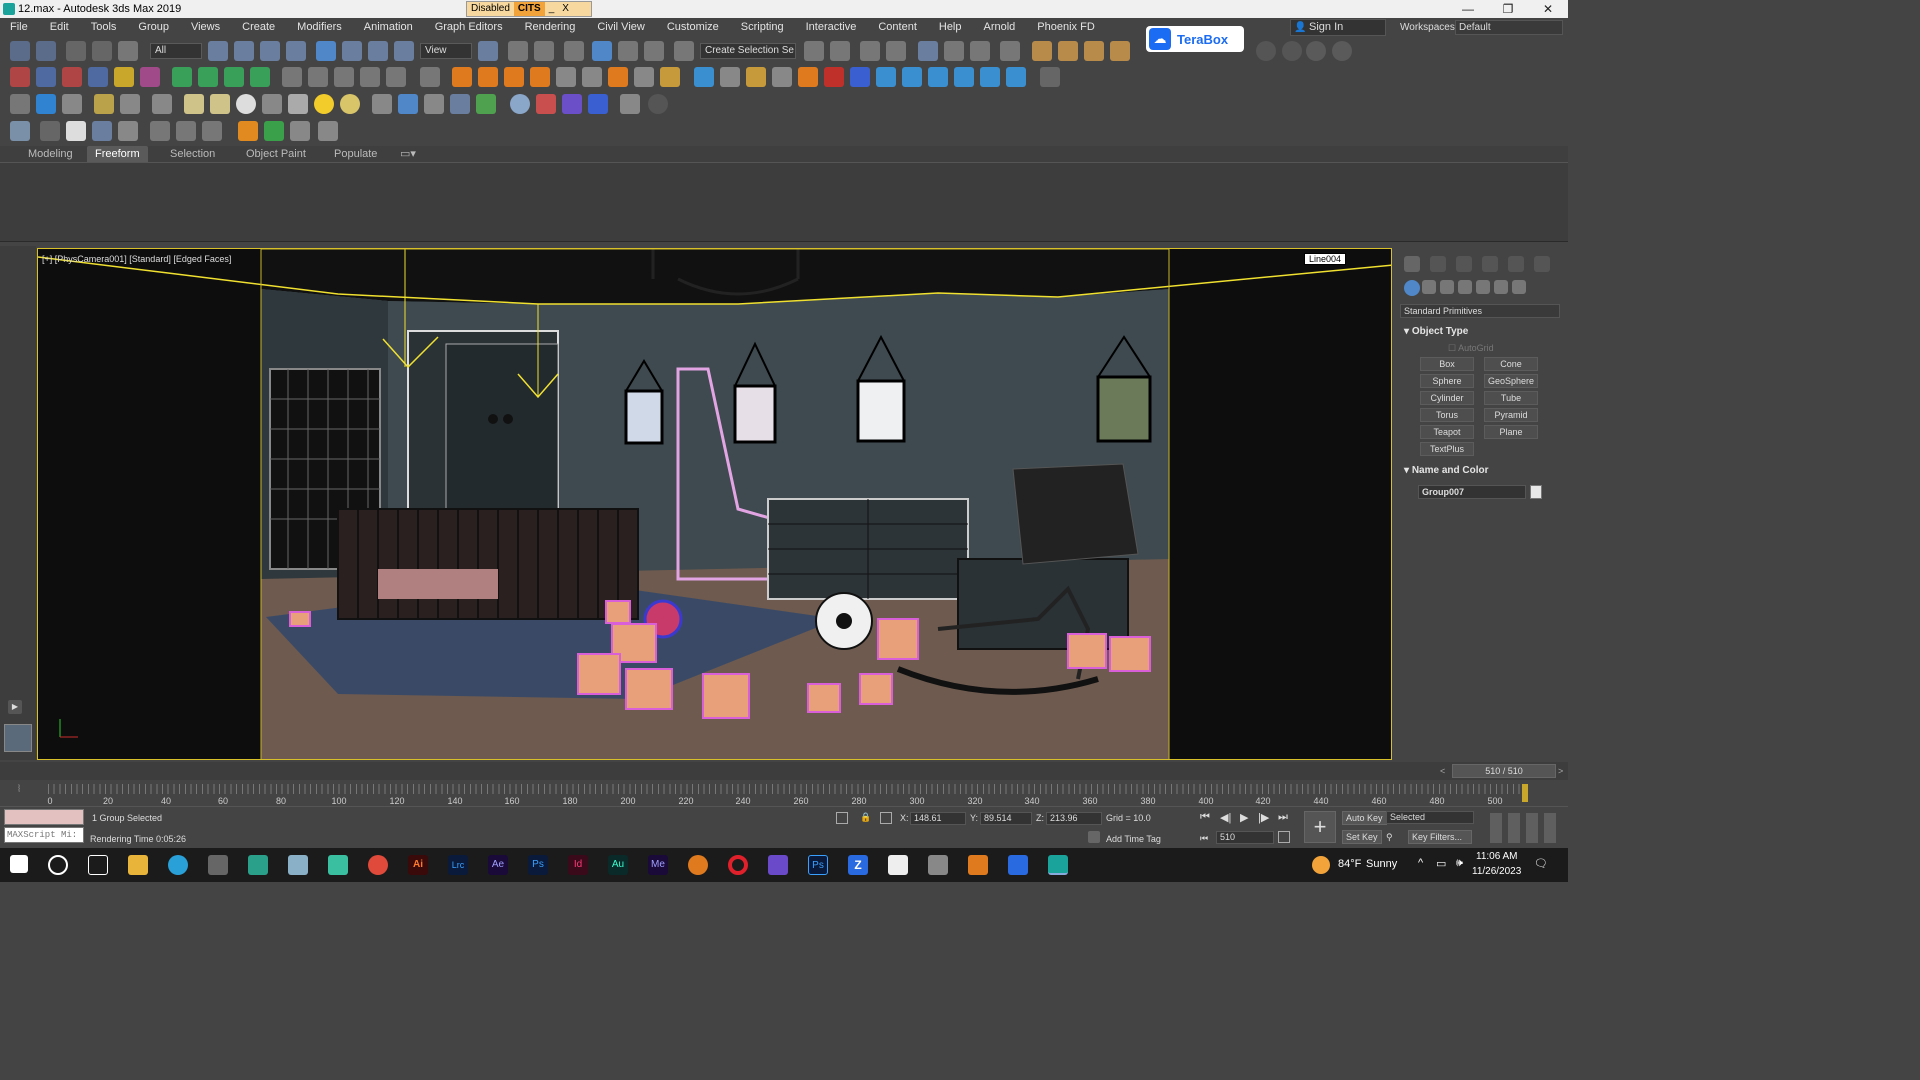 The width and height of the screenshot is (1920, 1080). Describe the element at coordinates (1447, 415) in the screenshot. I see `torus-button: Torus` at that location.